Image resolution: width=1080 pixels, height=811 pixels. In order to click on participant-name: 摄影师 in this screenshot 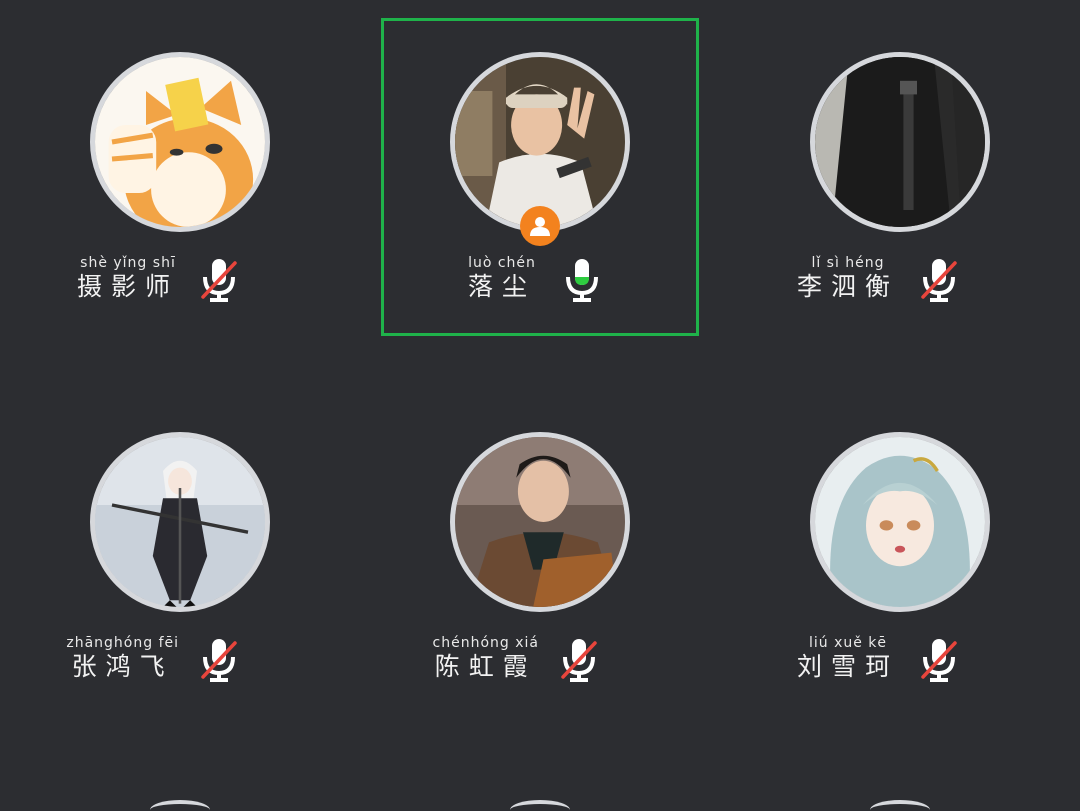, I will do `click(127, 286)`.